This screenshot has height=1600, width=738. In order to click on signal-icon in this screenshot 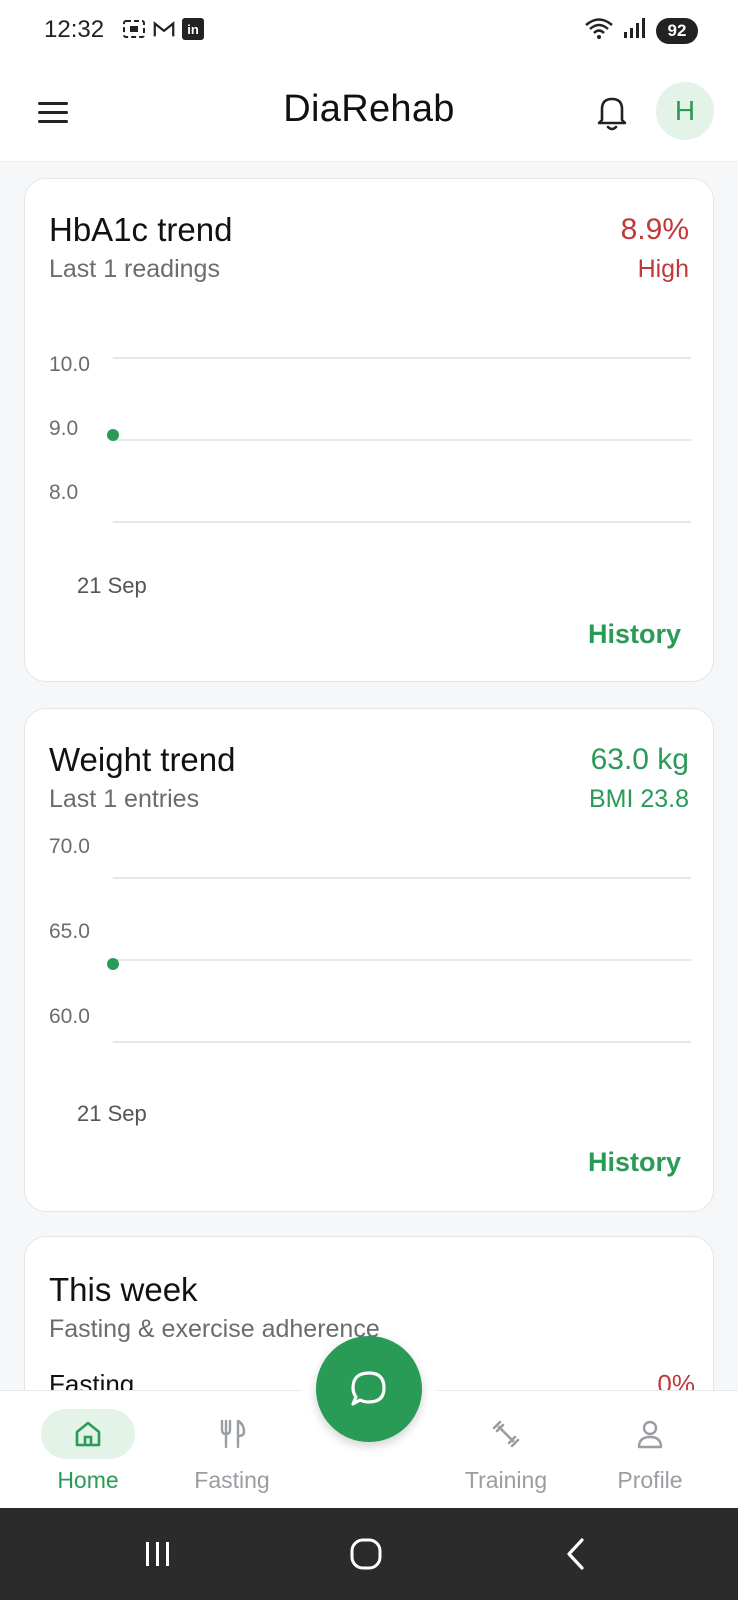, I will do `click(635, 30)`.